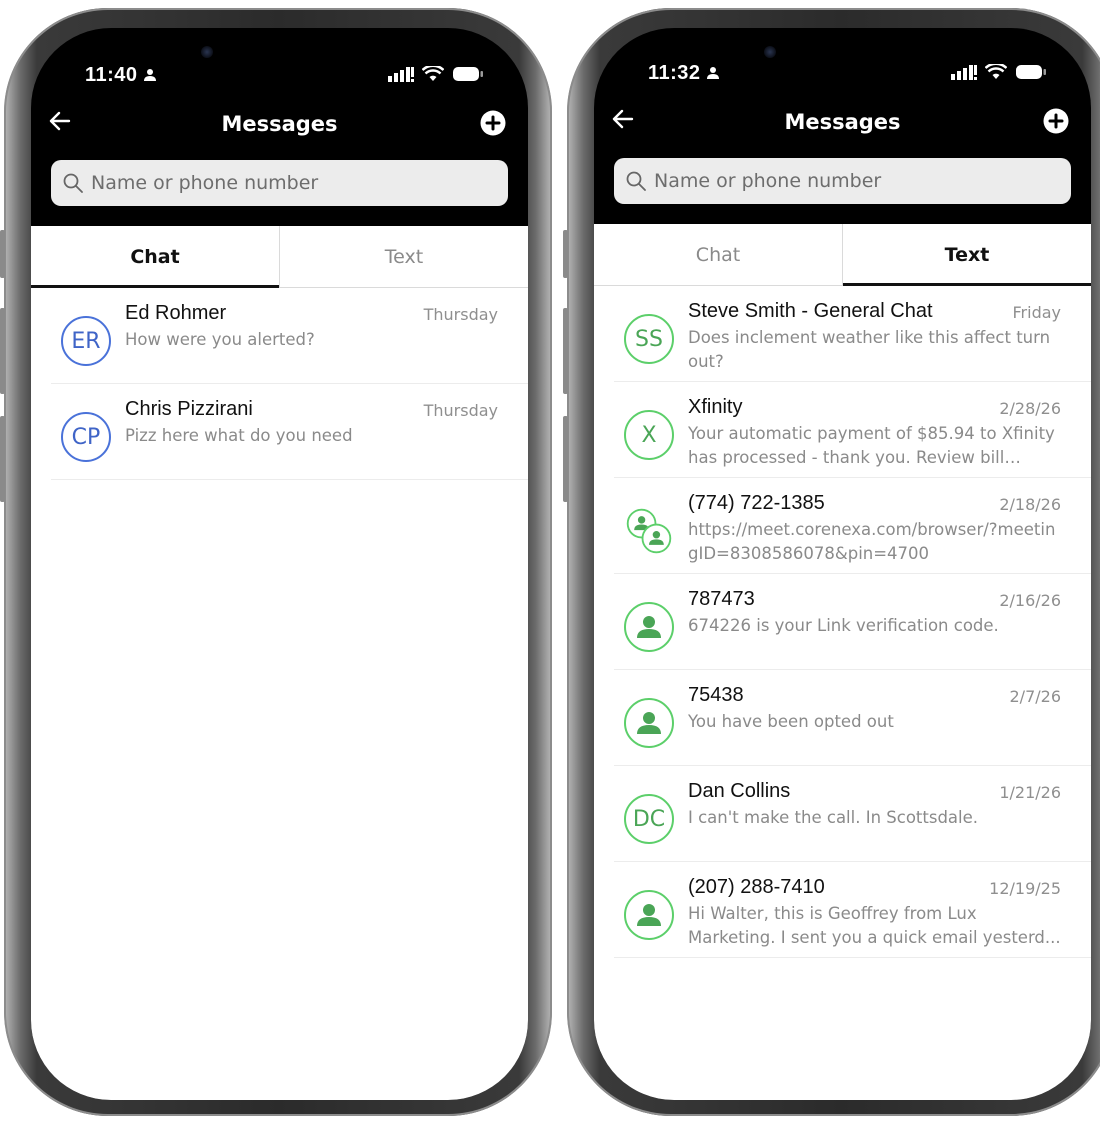 The width and height of the screenshot is (1100, 1121). What do you see at coordinates (715, 407) in the screenshot?
I see `contact-name: Xfinity` at bounding box center [715, 407].